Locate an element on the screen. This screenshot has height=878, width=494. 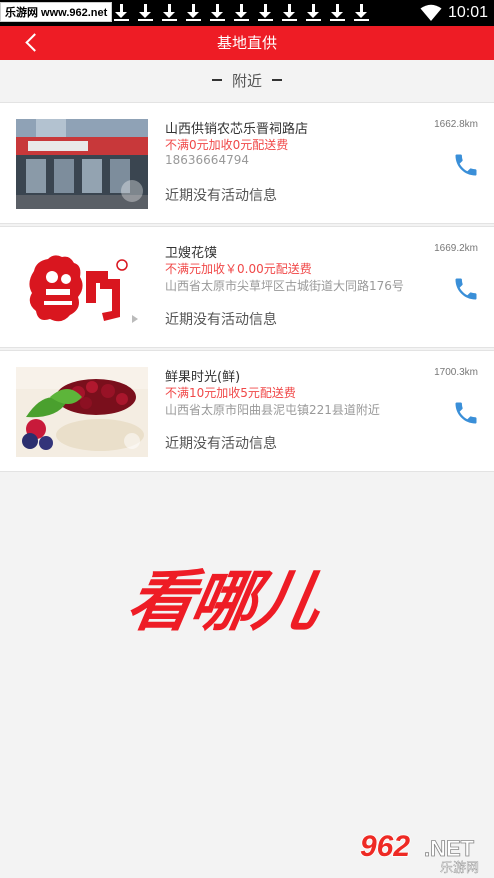
store-address: 山西省太原市阳曲县泥屯镇221县道附近 is located at coordinates (272, 410).